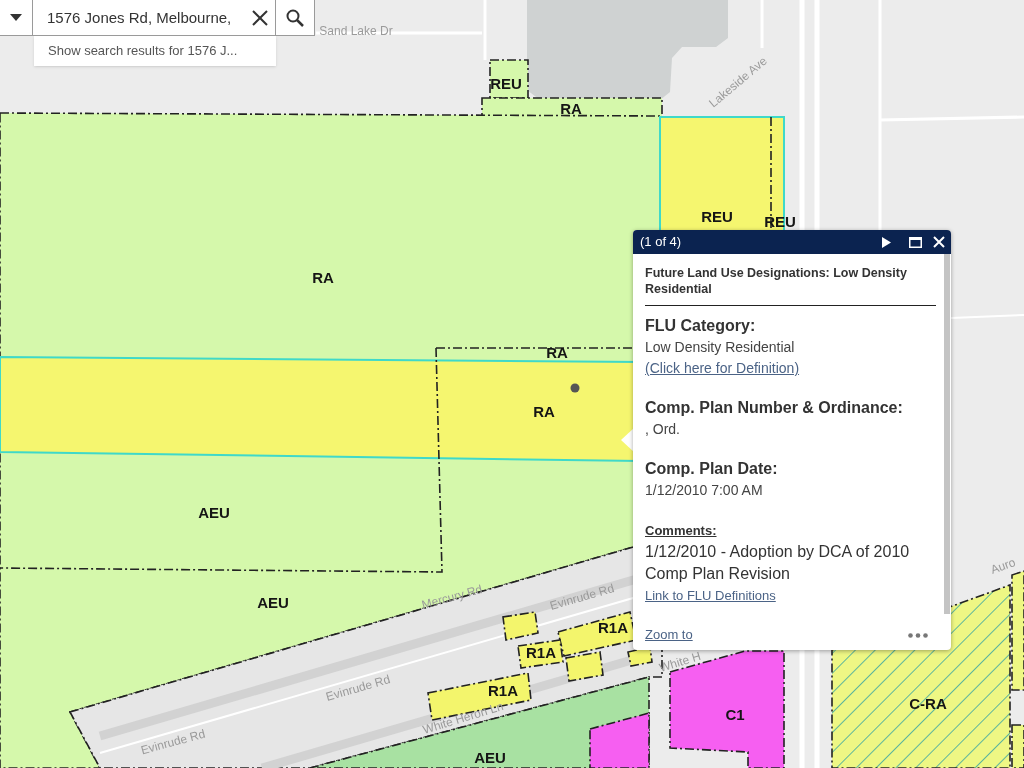  I want to click on field-label: Comp. Plan Date:, so click(712, 469).